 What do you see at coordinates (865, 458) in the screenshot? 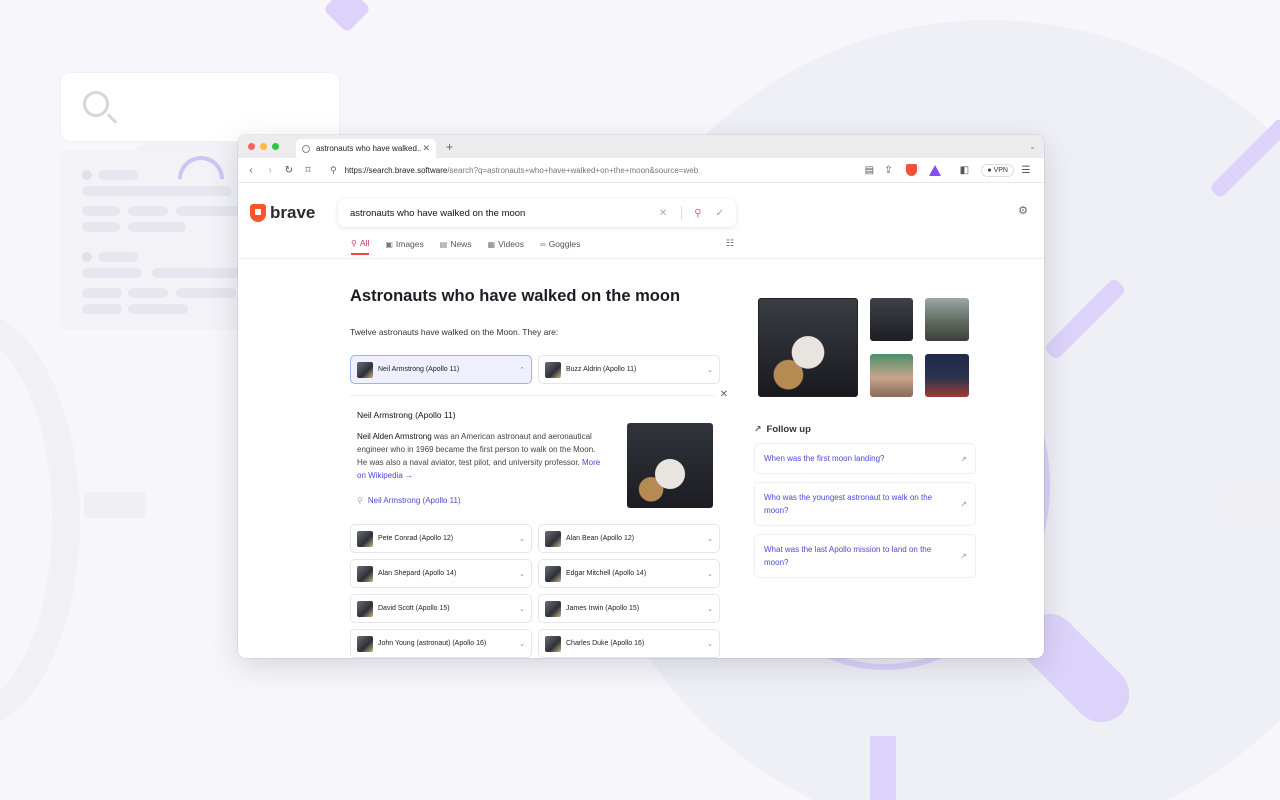
I see `follow-up-question: When was the first moon landing? ↗` at bounding box center [865, 458].